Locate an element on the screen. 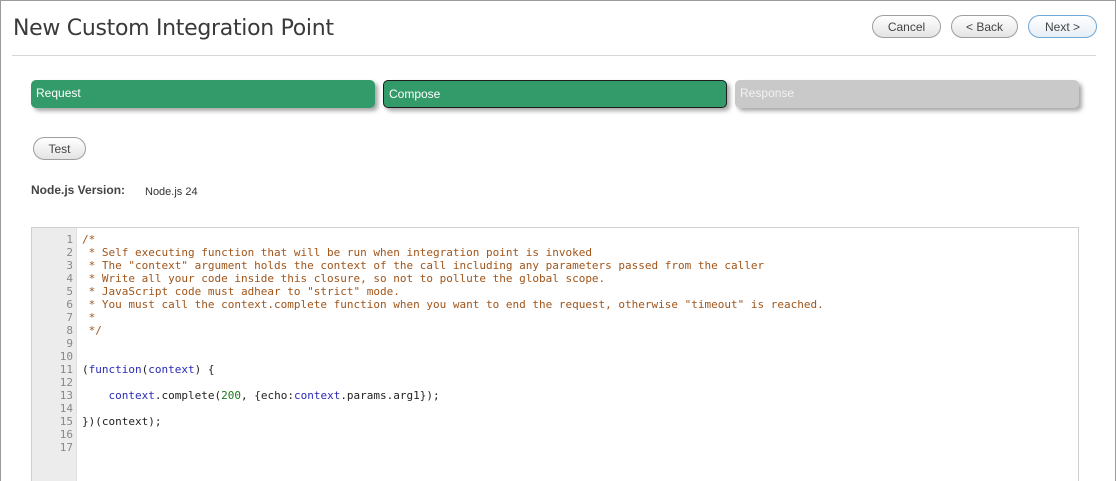 The height and width of the screenshot is (481, 1116). code-token: })(context); is located at coordinates (122, 421).